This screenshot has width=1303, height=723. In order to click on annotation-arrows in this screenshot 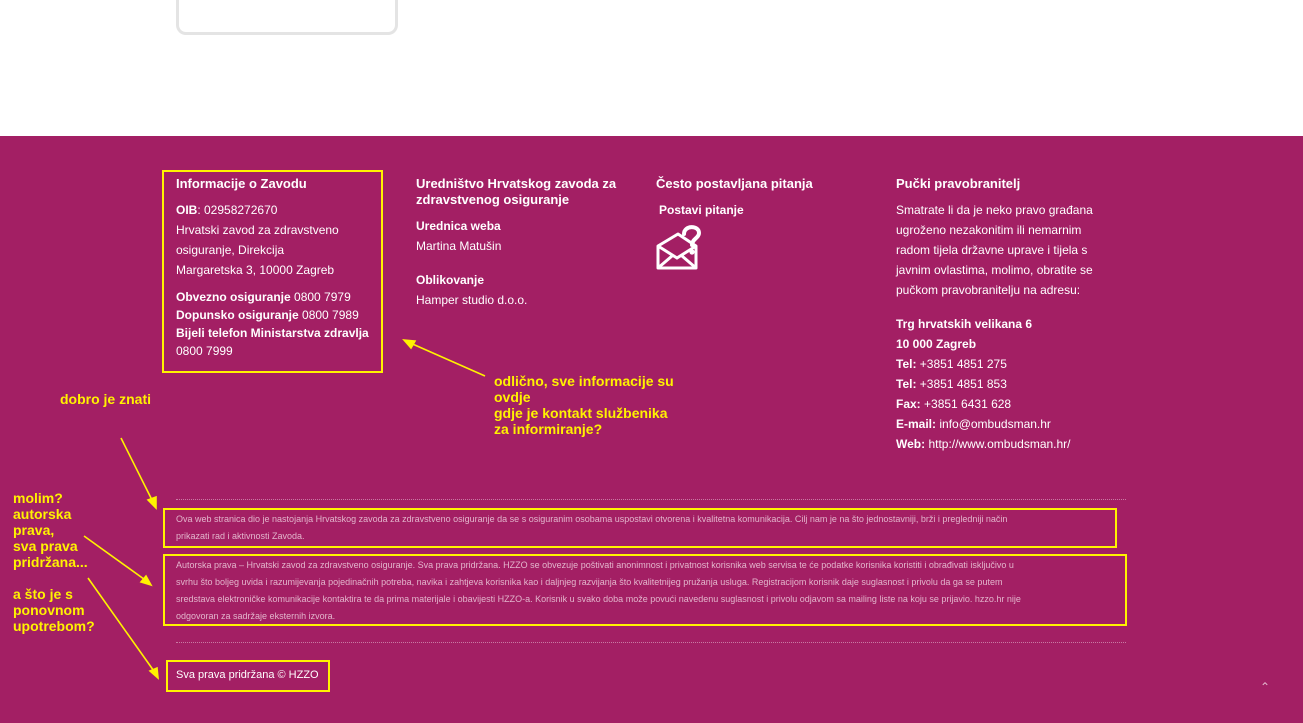, I will do `click(284, 509)`.